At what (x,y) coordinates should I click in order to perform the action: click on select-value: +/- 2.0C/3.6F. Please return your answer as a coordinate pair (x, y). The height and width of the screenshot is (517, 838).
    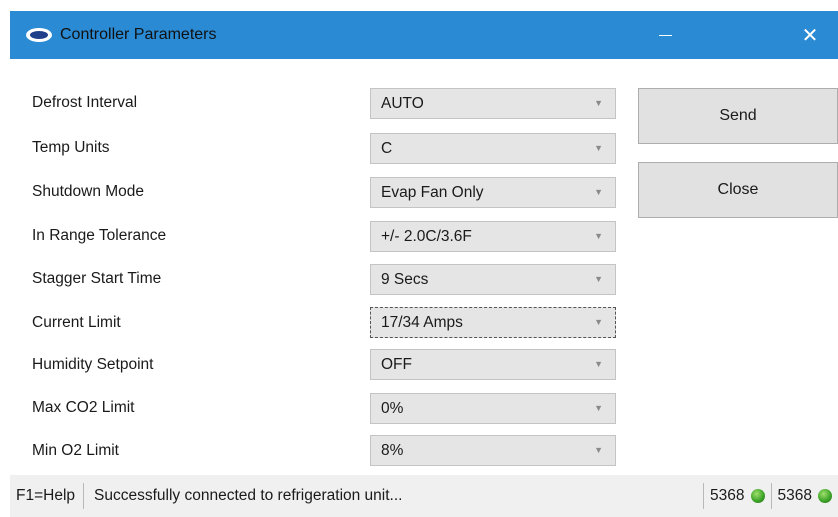
    Looking at the image, I should click on (426, 236).